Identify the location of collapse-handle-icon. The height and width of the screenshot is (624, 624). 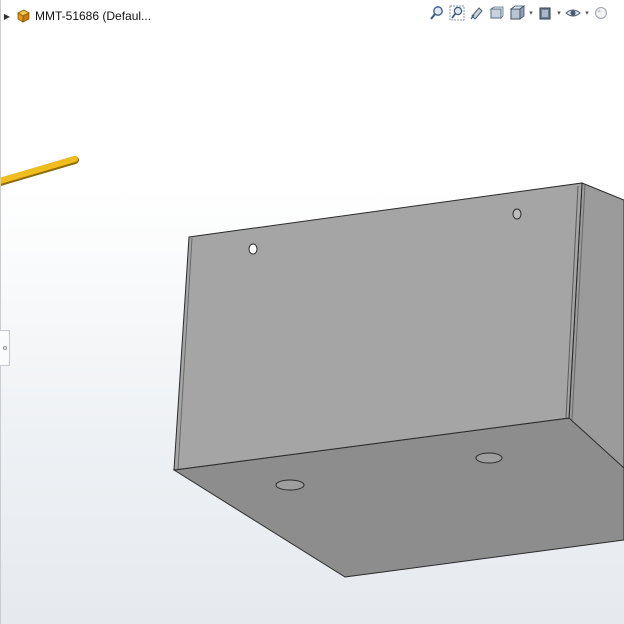
(4, 348).